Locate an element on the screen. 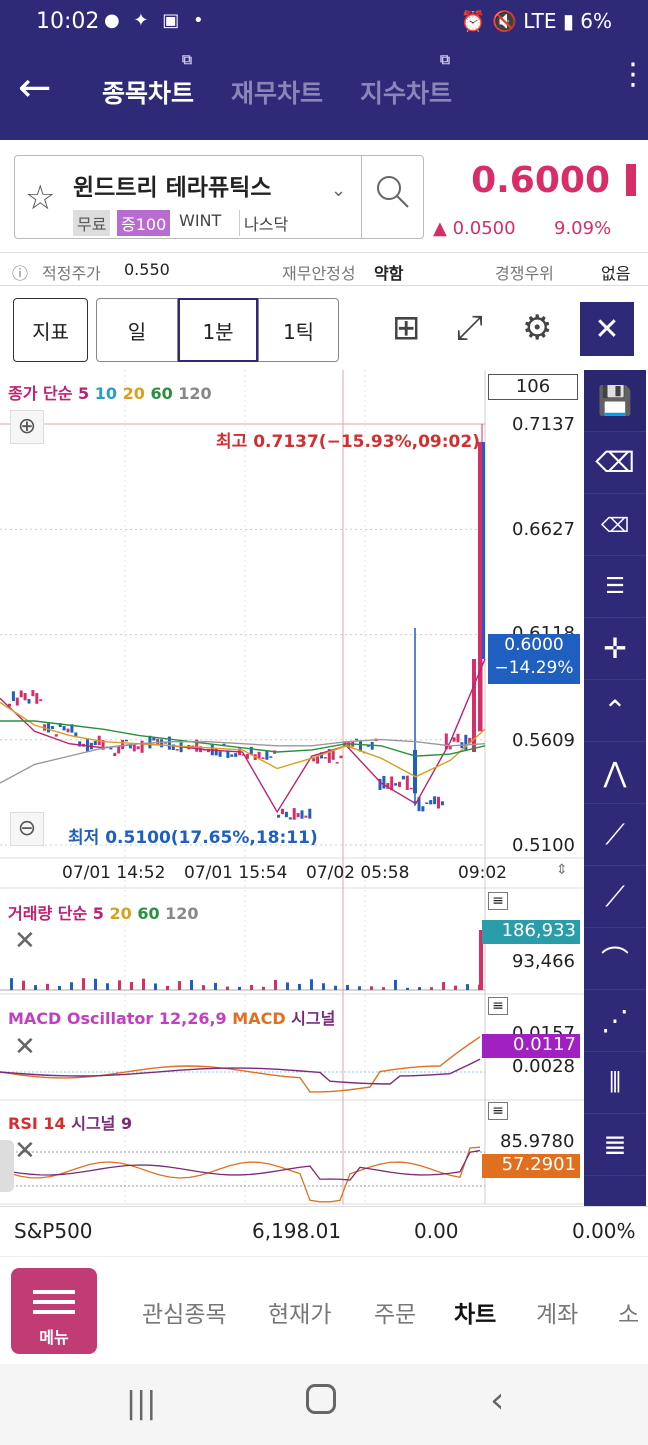 The height and width of the screenshot is (1445, 648). price-change-value: 0.0500 is located at coordinates (484, 228).